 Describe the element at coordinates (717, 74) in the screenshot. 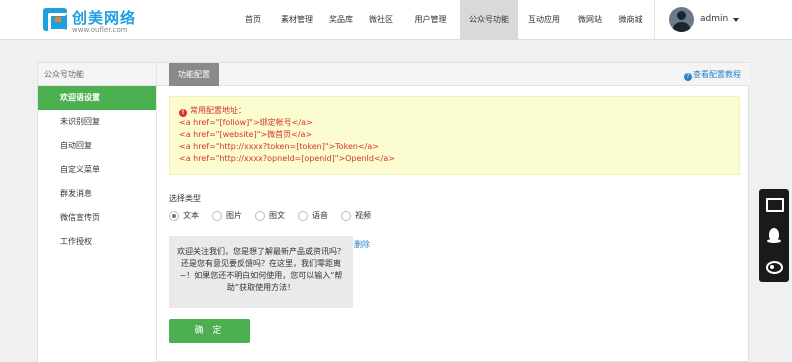

I see `help-link-label: 查看配置教程` at that location.